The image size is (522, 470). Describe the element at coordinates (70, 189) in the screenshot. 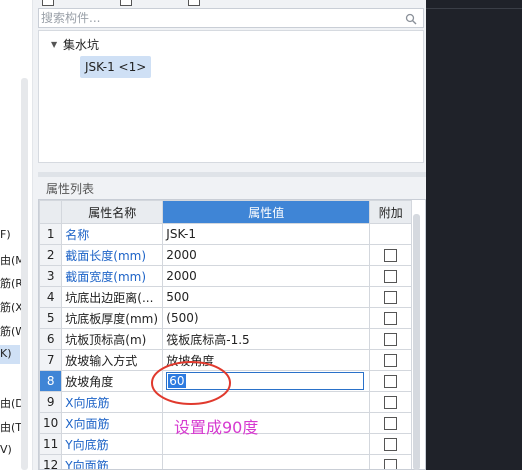

I see `property-list-title: 属性列表` at that location.